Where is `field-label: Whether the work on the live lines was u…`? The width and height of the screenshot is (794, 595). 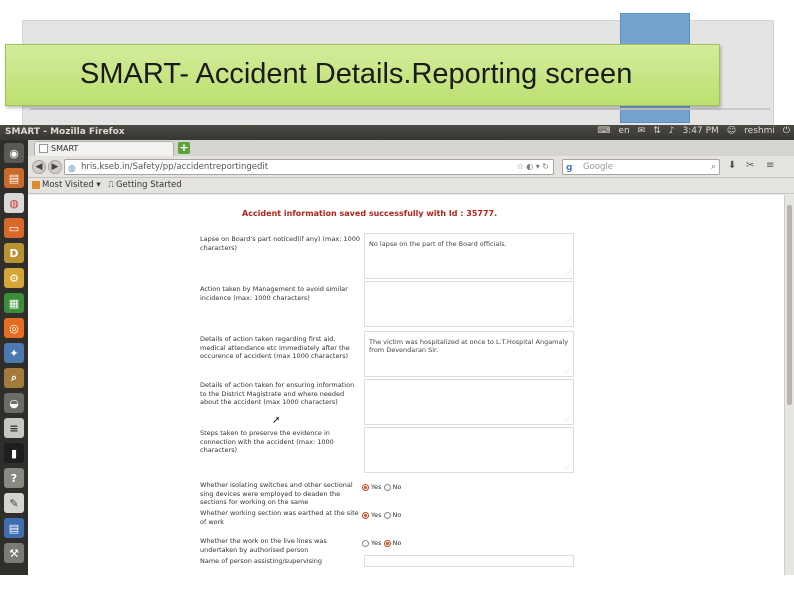 field-label: Whether the work on the live lines was u… is located at coordinates (263, 545).